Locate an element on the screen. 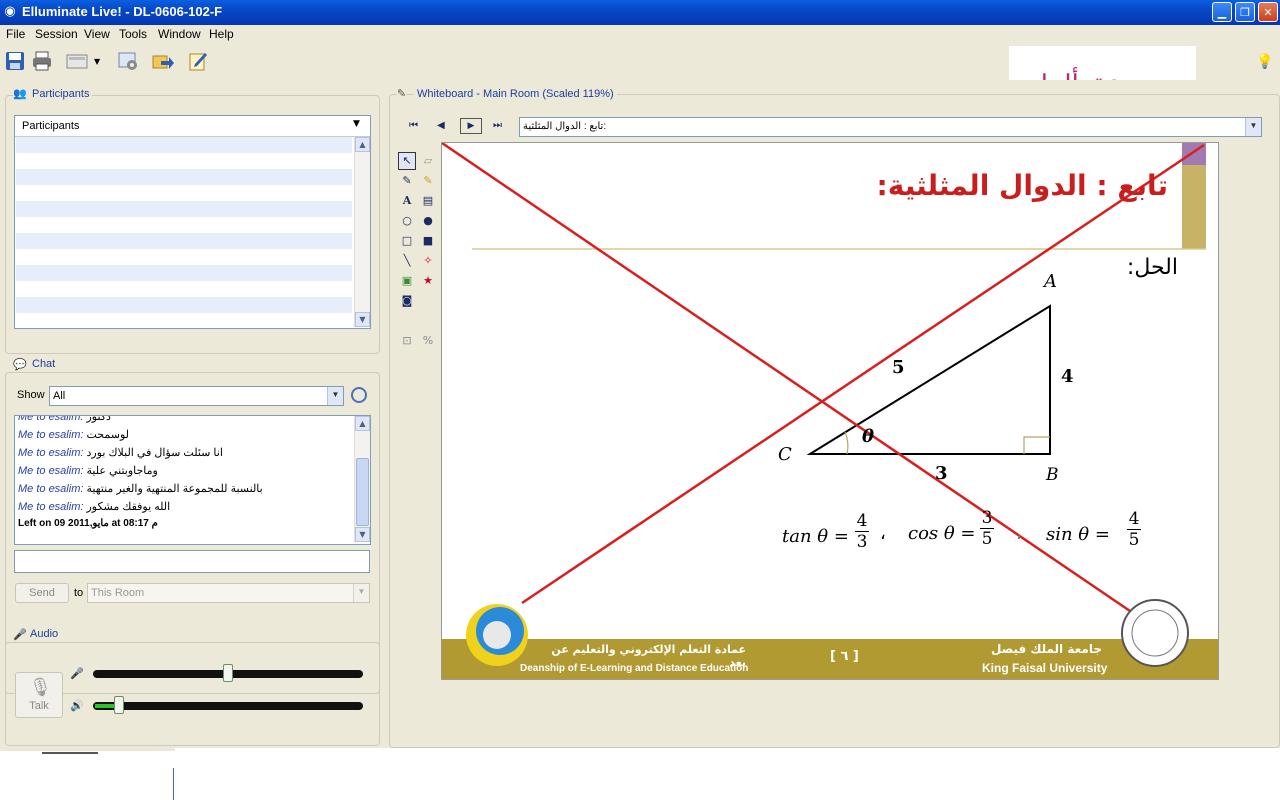 The image size is (1280, 800). maximize-button: ❐ is located at coordinates (1245, 12).